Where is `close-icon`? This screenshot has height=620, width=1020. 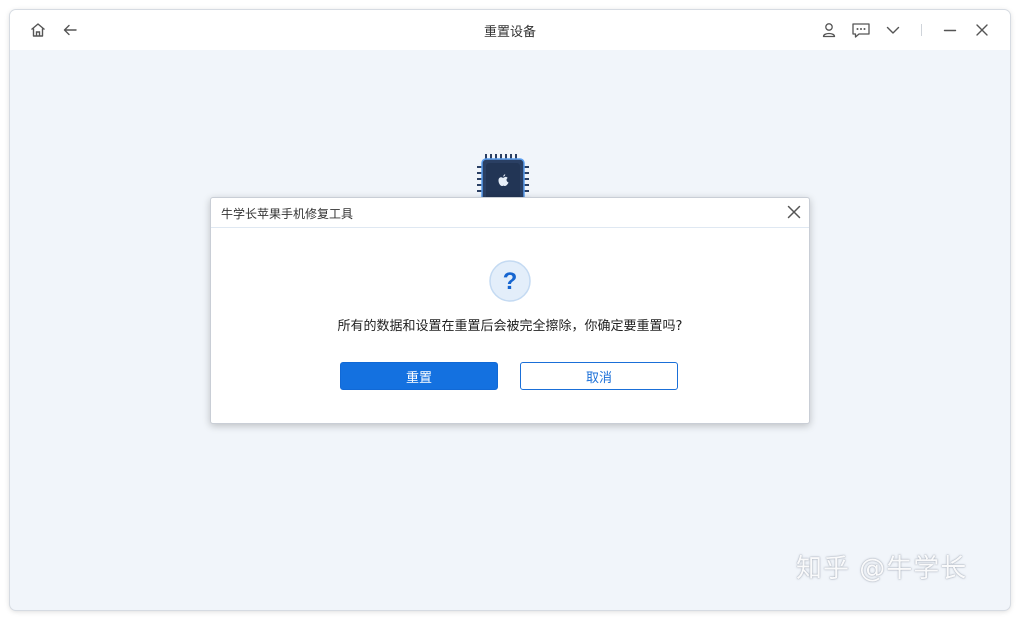 close-icon is located at coordinates (982, 30).